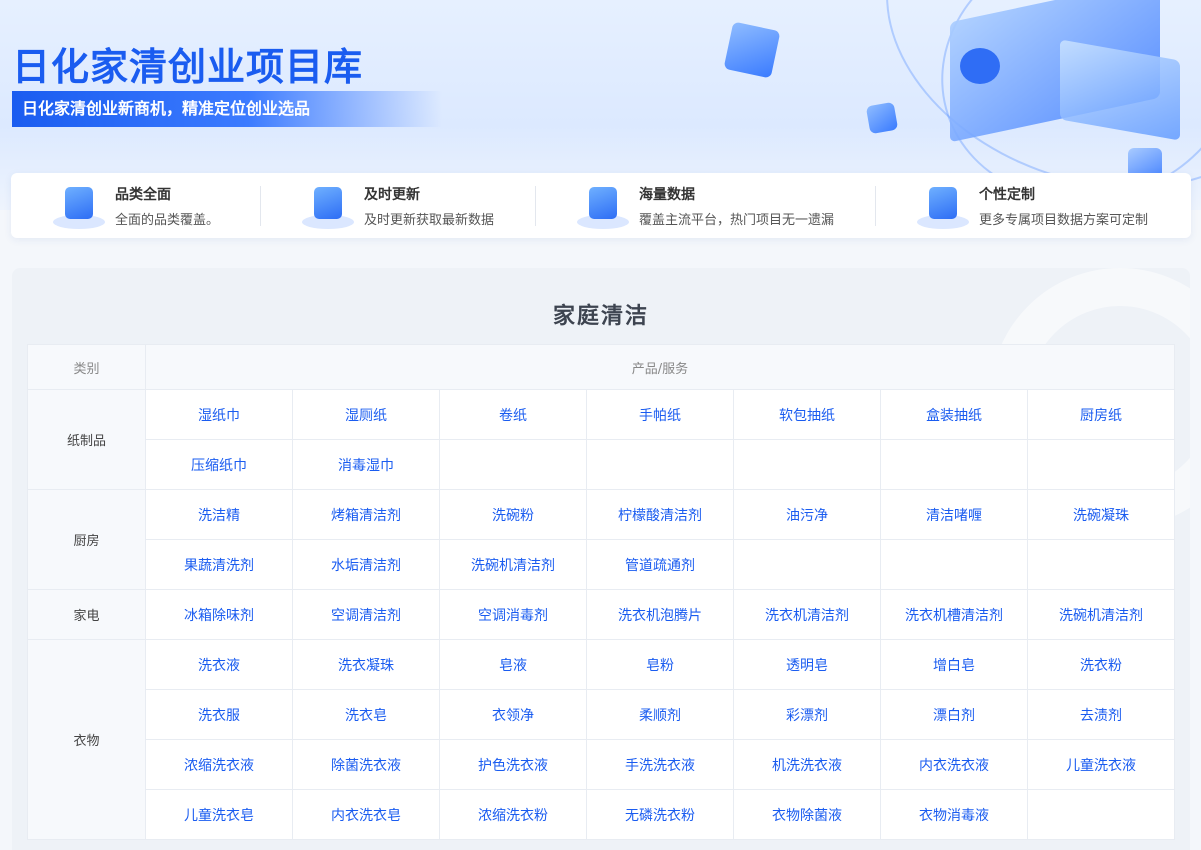 This screenshot has height=850, width=1201. I want to click on product-link: 漂白剂, so click(954, 714).